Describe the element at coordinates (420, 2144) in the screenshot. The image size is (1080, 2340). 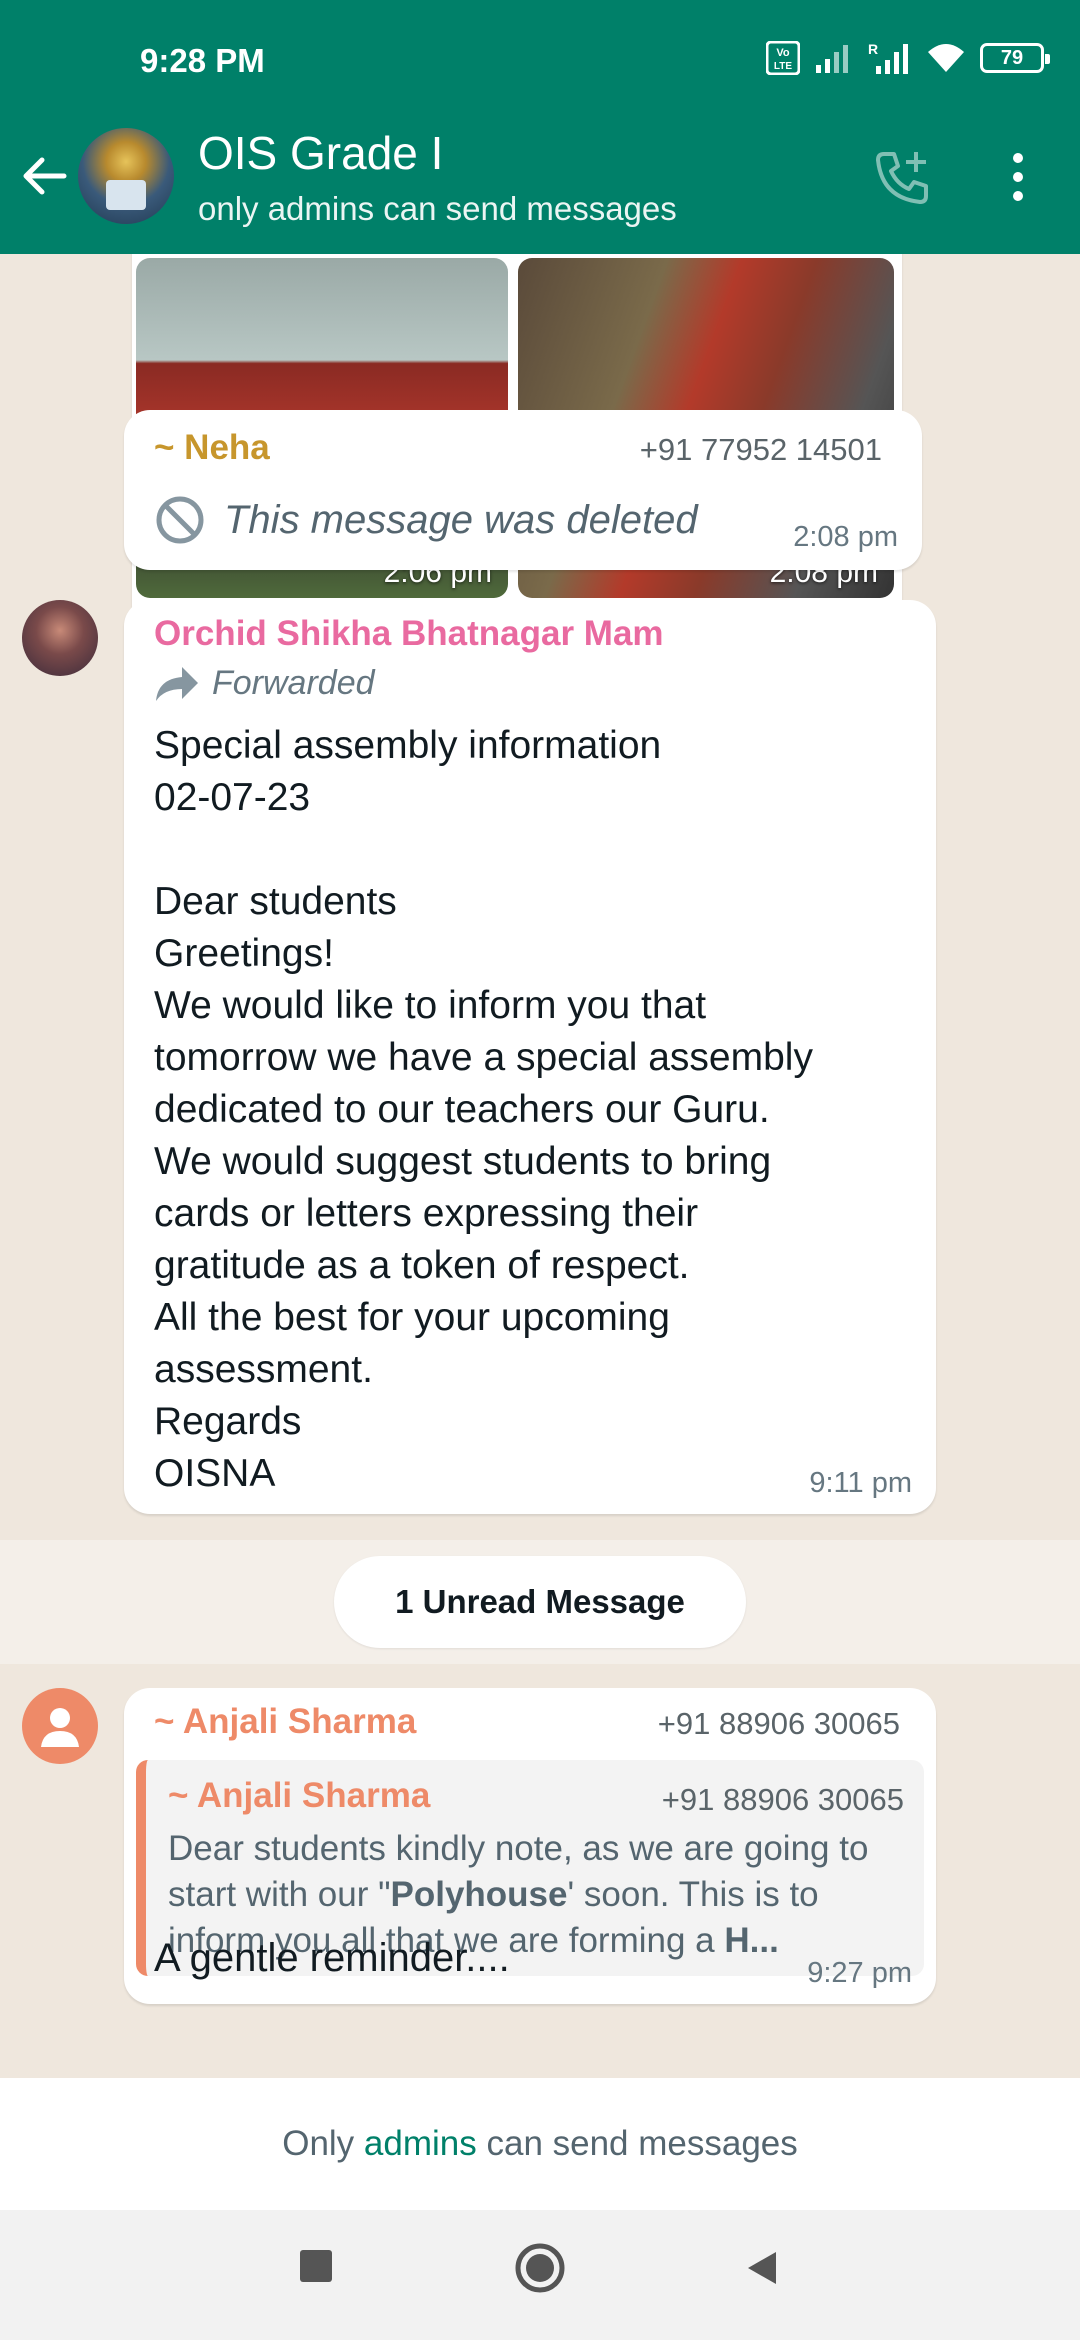
I see `admins-link: admins` at that location.